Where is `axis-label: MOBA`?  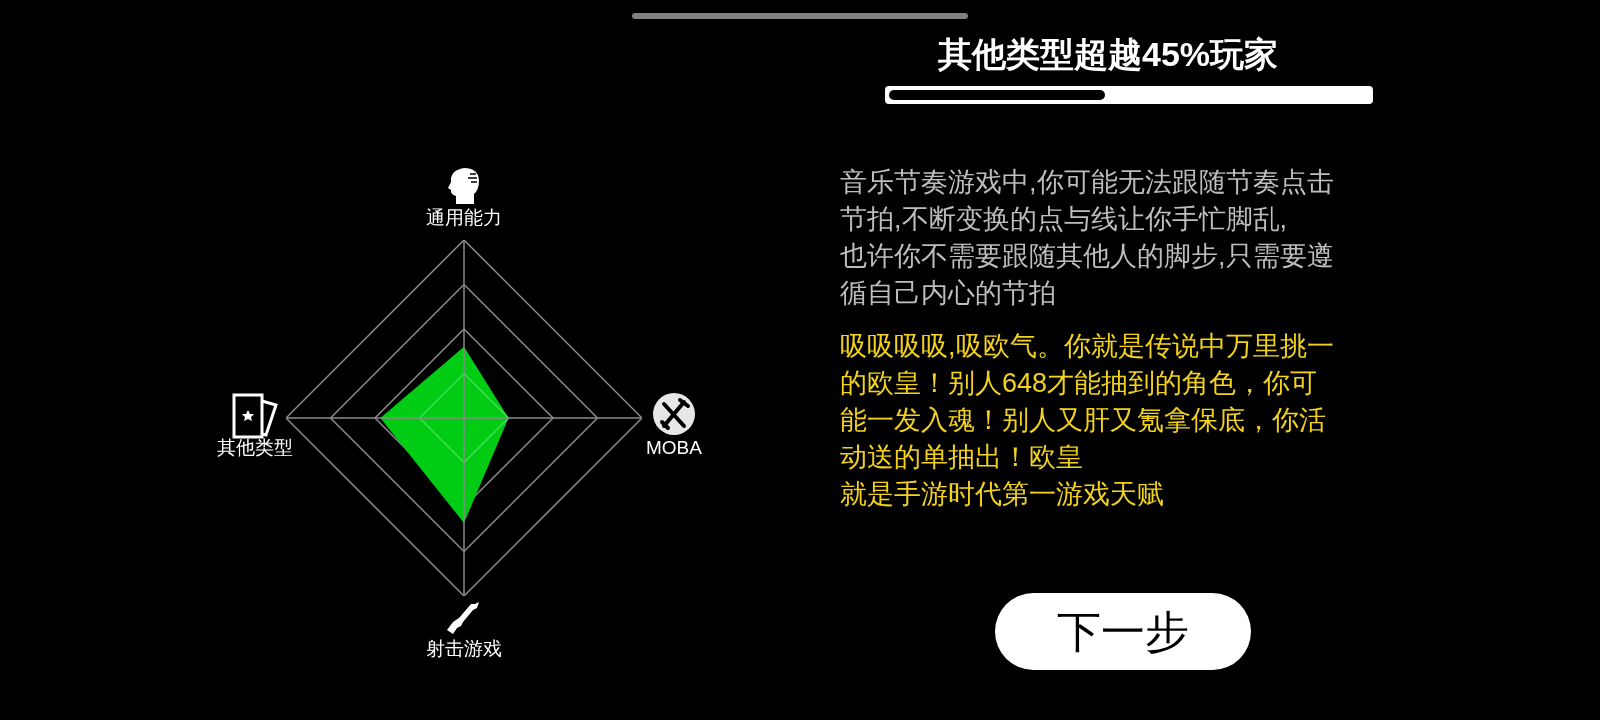 axis-label: MOBA is located at coordinates (674, 448).